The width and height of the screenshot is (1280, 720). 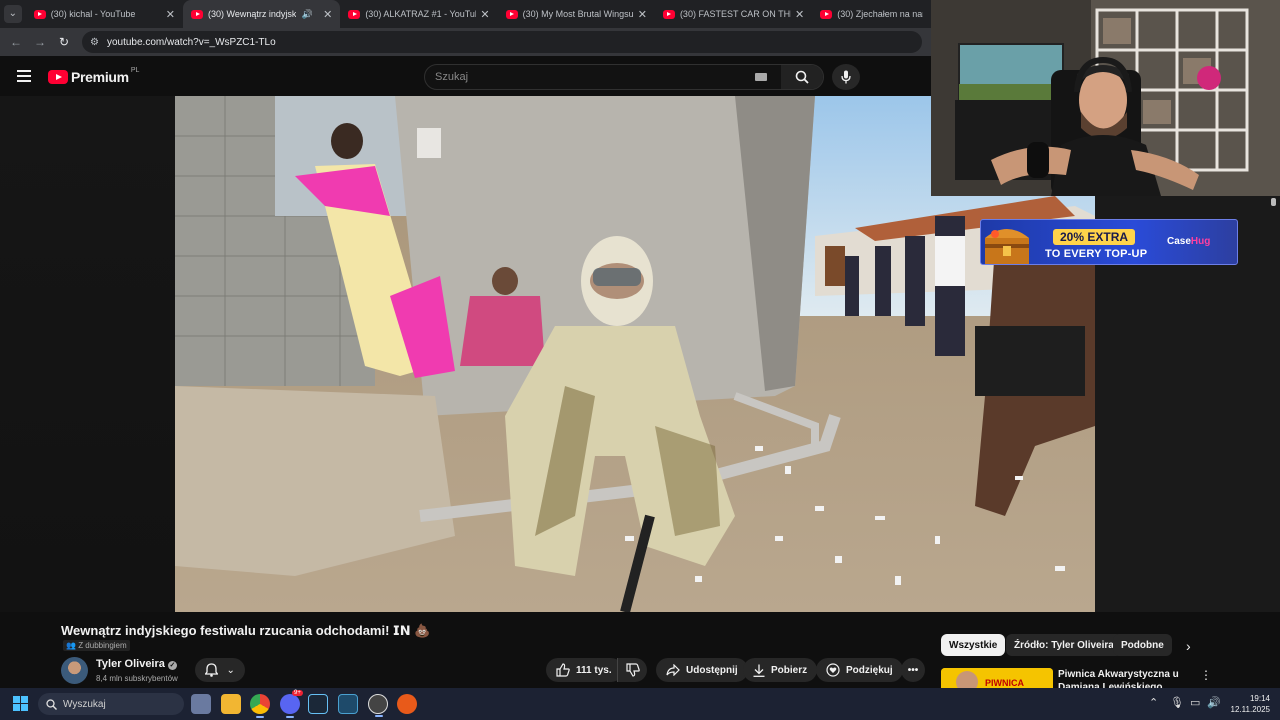 I want to click on tab-title: (30) My Most Brutal Wingsuit Flight, so click(x=578, y=14).